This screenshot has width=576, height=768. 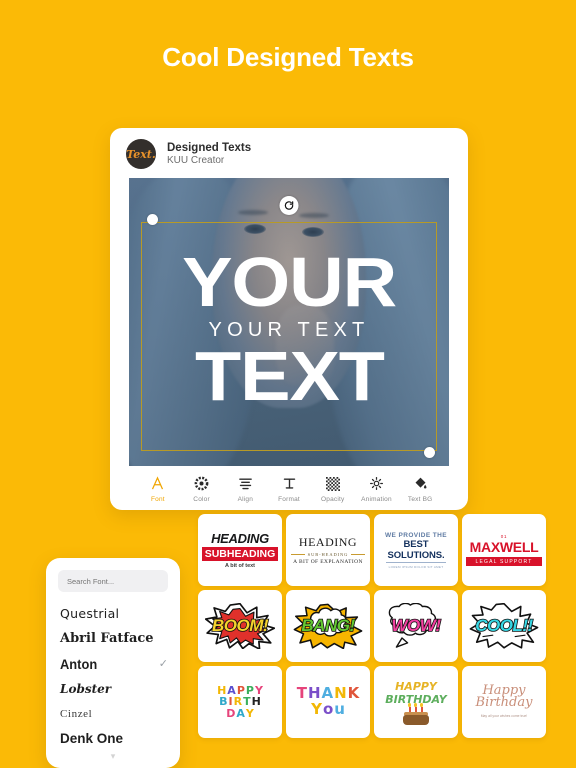 What do you see at coordinates (245, 499) in the screenshot?
I see `tool-align-label: Align` at bounding box center [245, 499].